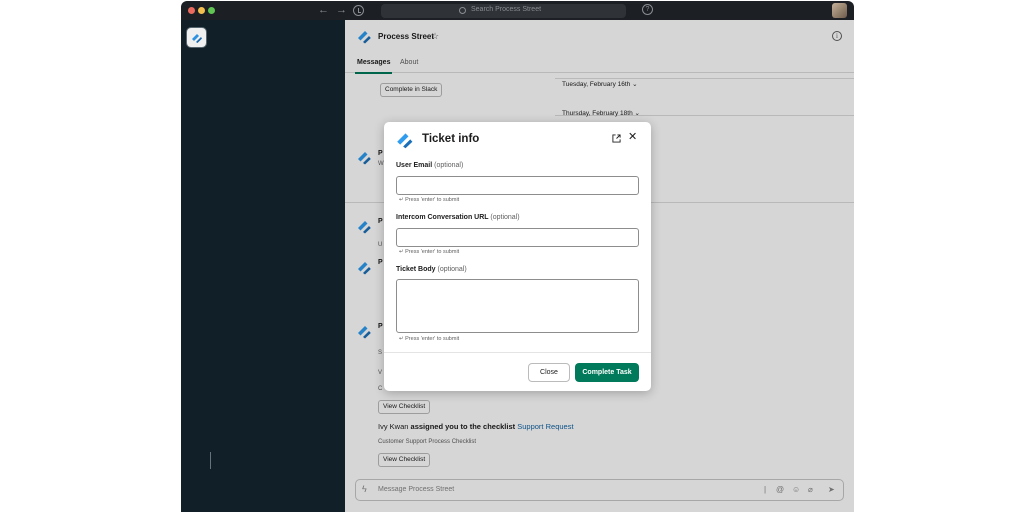  What do you see at coordinates (839, 10) in the screenshot?
I see `user-avatar` at bounding box center [839, 10].